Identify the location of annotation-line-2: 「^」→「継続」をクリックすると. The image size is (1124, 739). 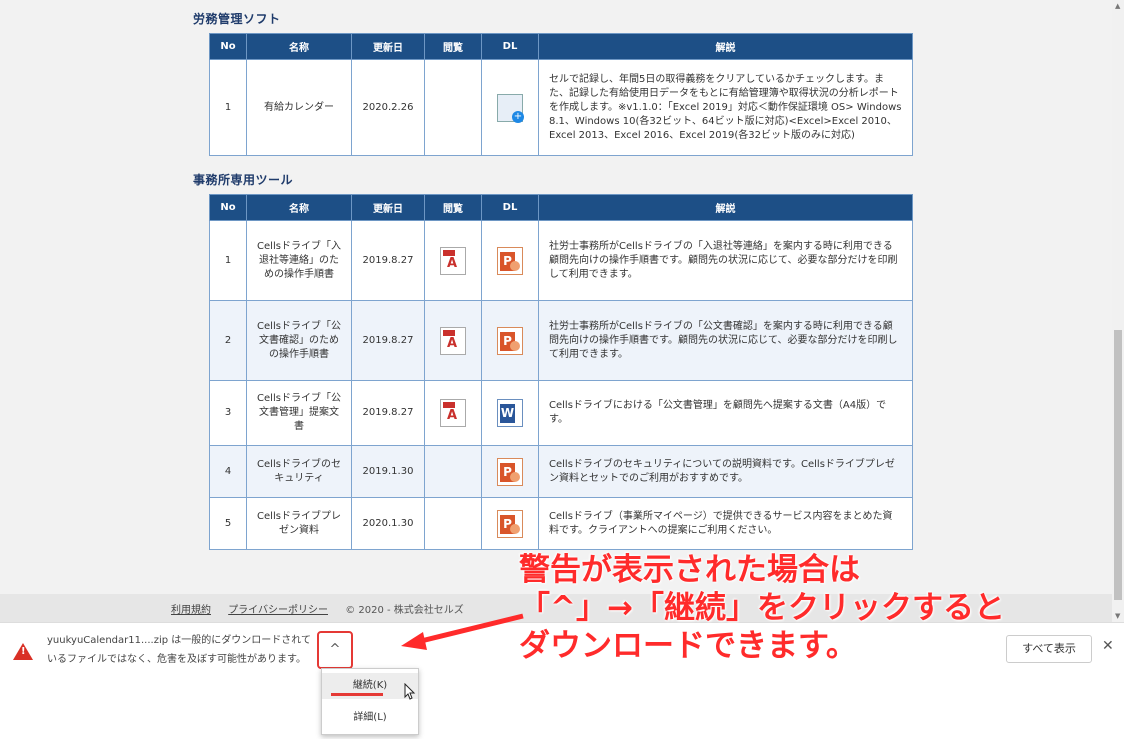
(762, 608).